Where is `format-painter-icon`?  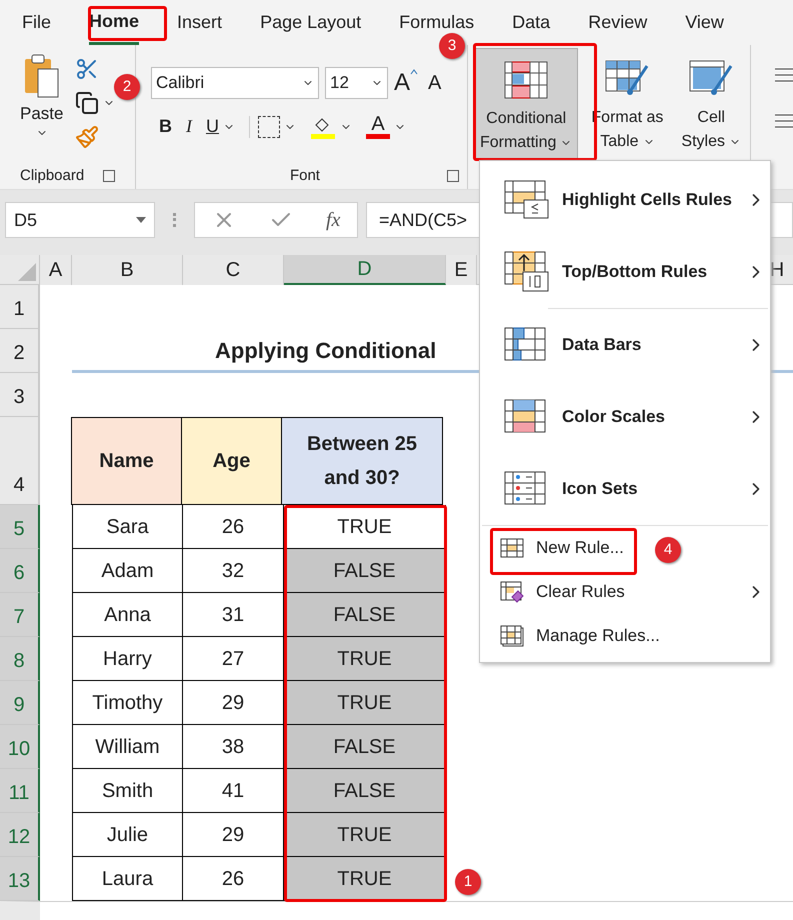
format-painter-icon is located at coordinates (87, 137).